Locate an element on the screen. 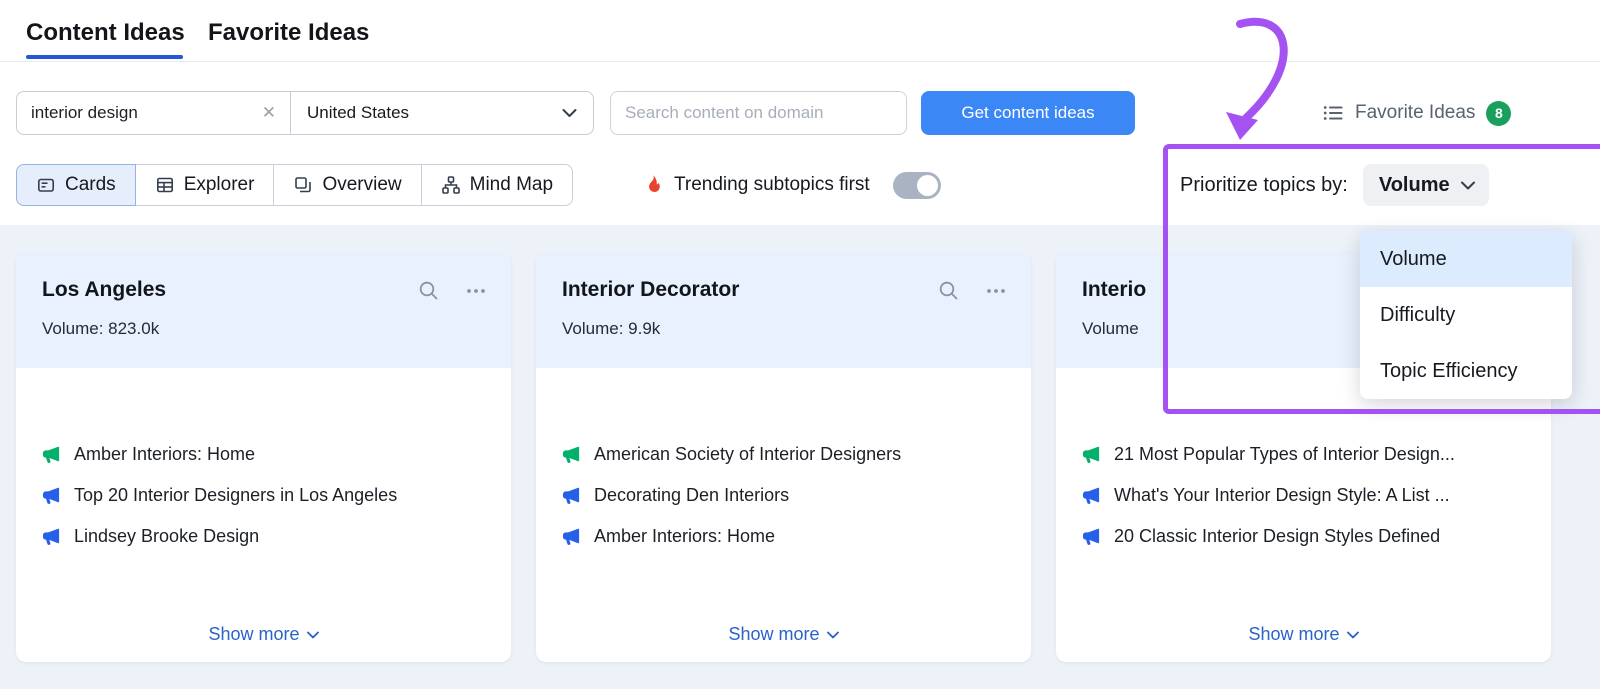 This screenshot has height=689, width=1600. headline-text: Lindsey Brooke Design is located at coordinates (167, 536).